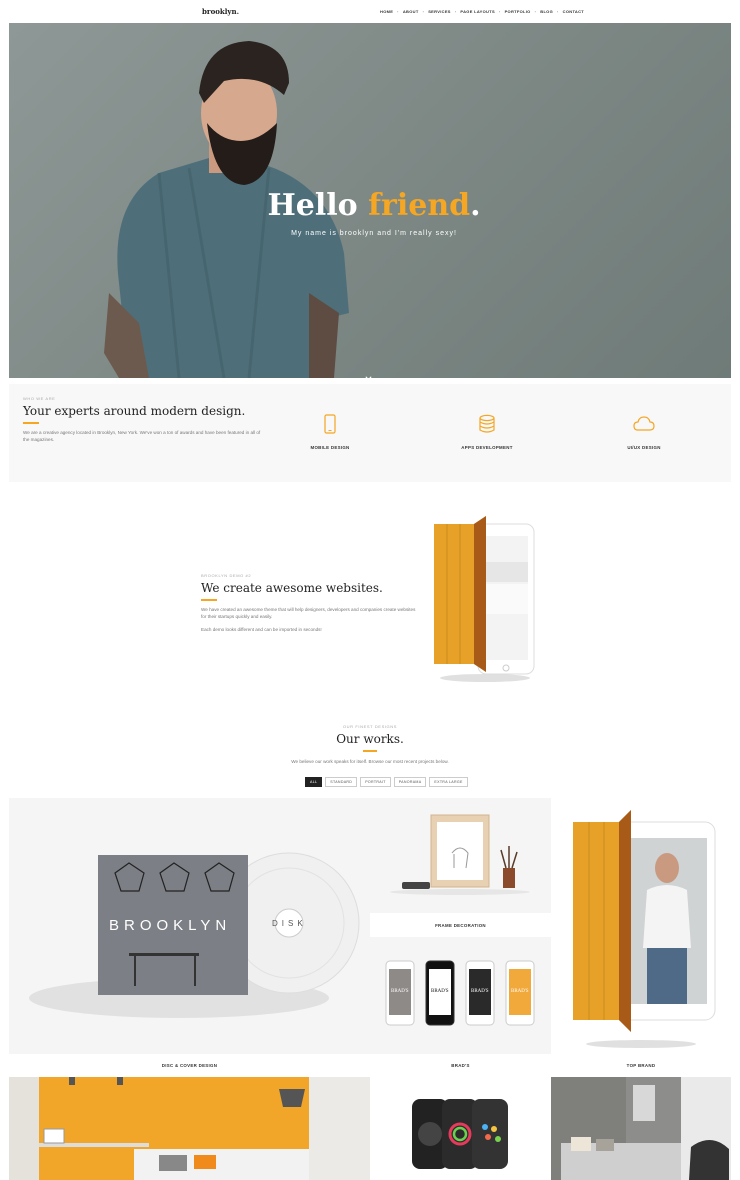 Image resolution: width=740 pixels, height=1180 pixels. I want to click on nav-page-layouts: PAGE LAYOUTS, so click(477, 11).